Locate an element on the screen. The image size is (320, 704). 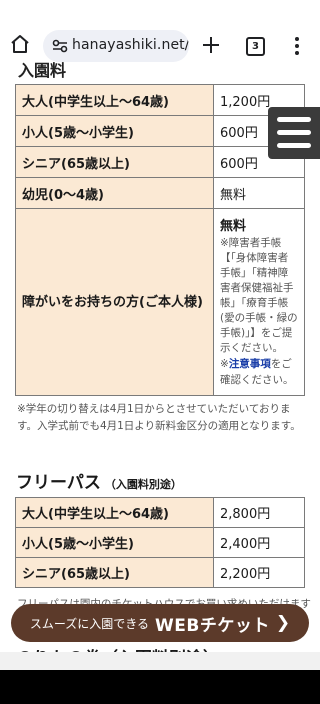
price-label: 幼児(0～4歳) is located at coordinates (114, 193).